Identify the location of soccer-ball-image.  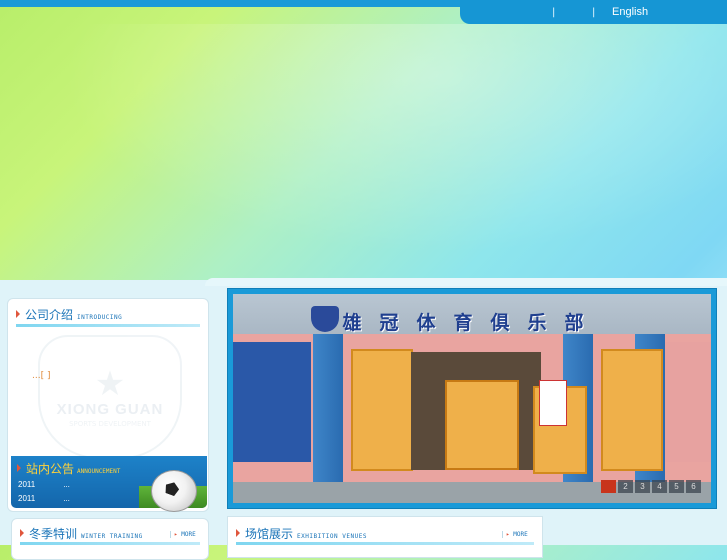
(174, 491).